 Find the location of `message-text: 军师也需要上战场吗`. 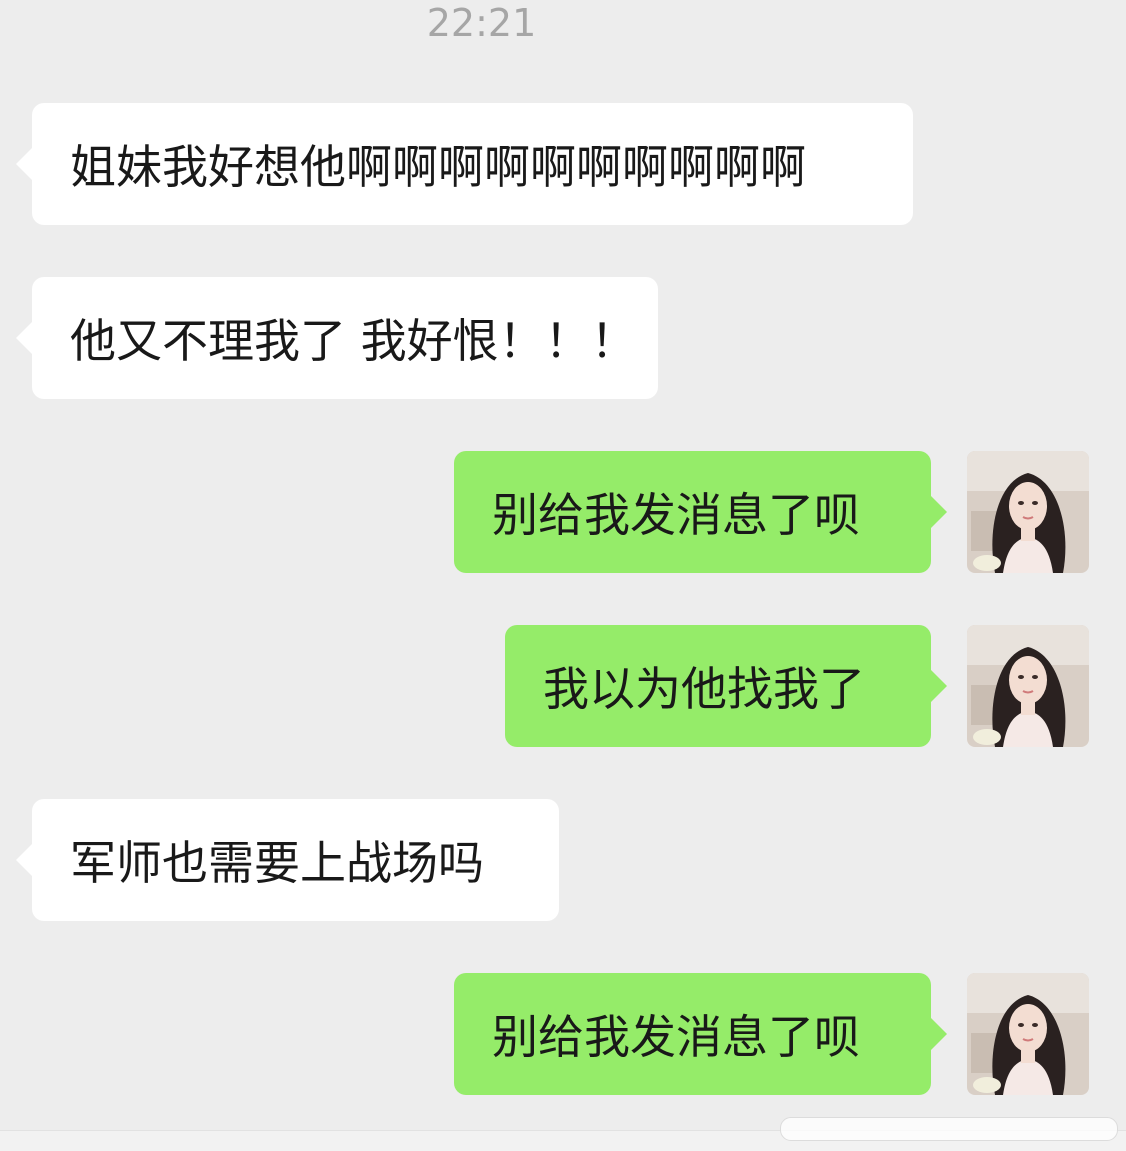

message-text: 军师也需要上战场吗 is located at coordinates (277, 863).